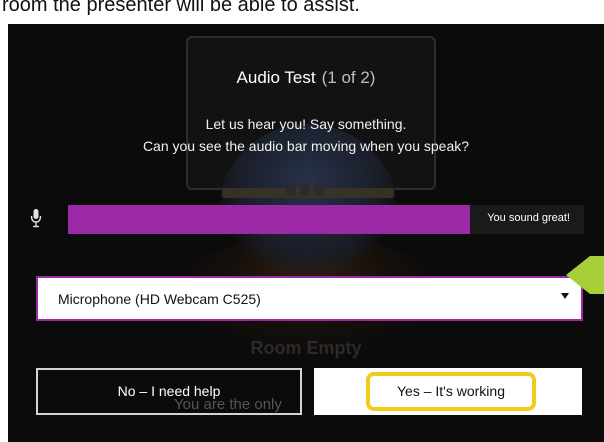  I want to click on audio-level-meter: You sound great!, so click(326, 219).